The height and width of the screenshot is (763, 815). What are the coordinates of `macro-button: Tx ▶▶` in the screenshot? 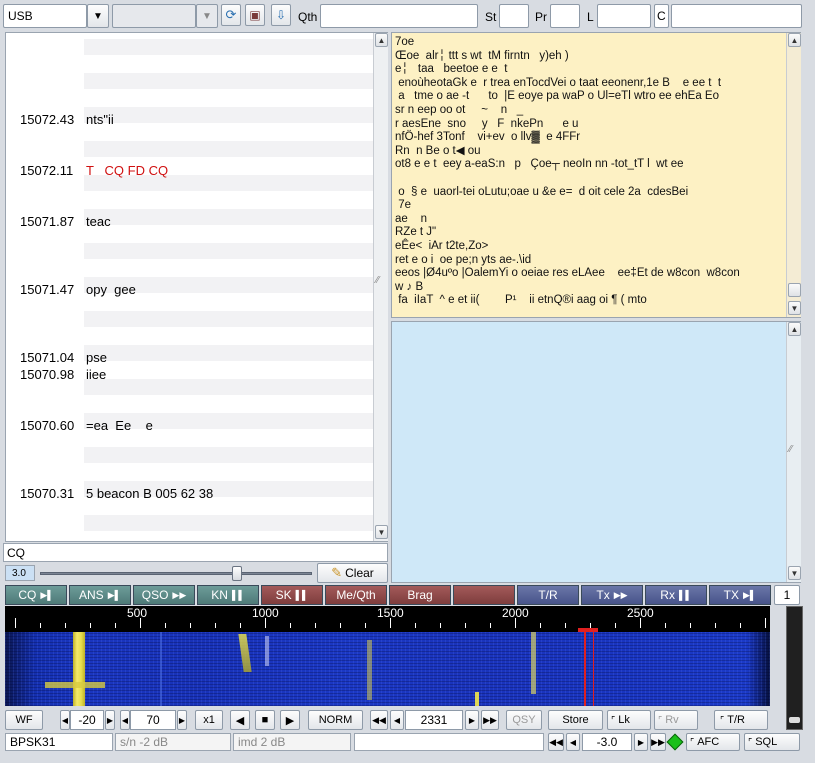 It's located at (612, 595).